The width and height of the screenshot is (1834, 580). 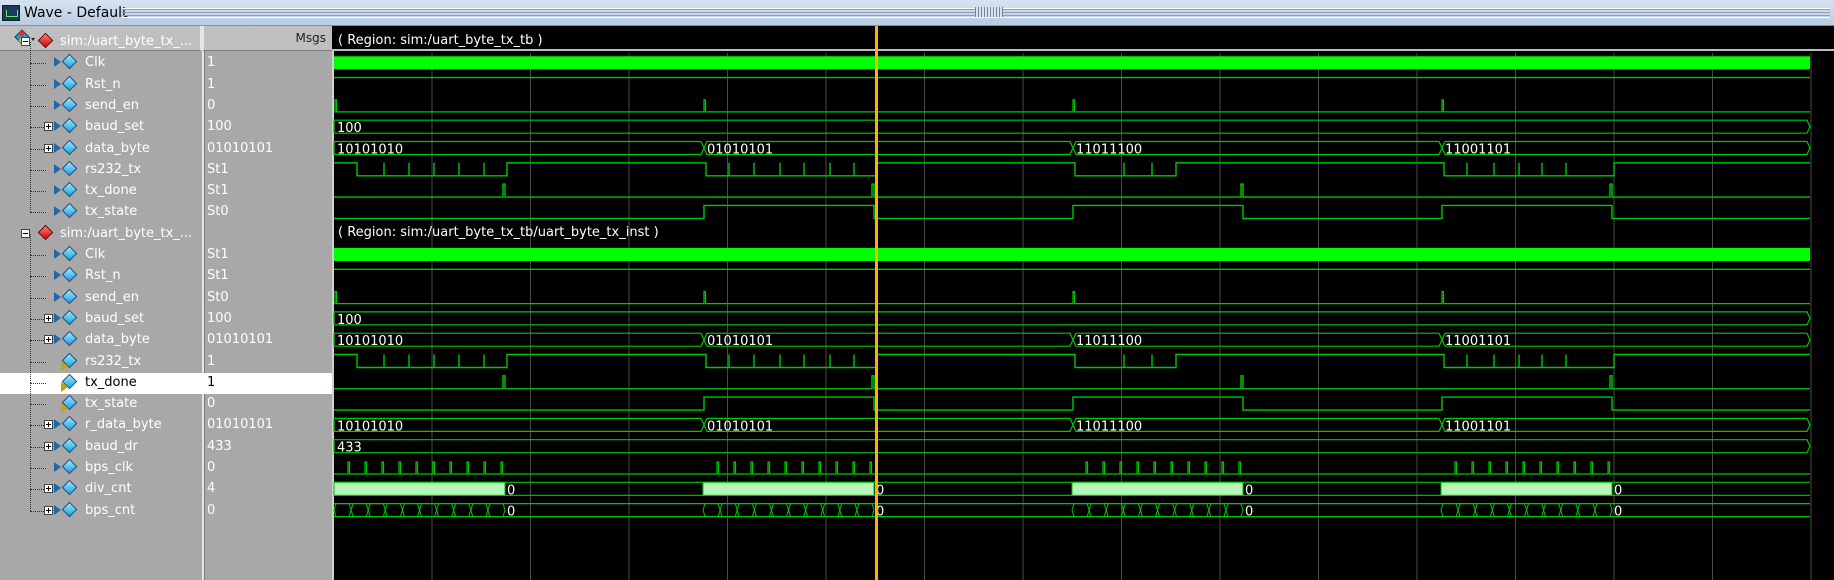 What do you see at coordinates (166, 164) in the screenshot?
I see `signal-row: rs232_tx St1` at bounding box center [166, 164].